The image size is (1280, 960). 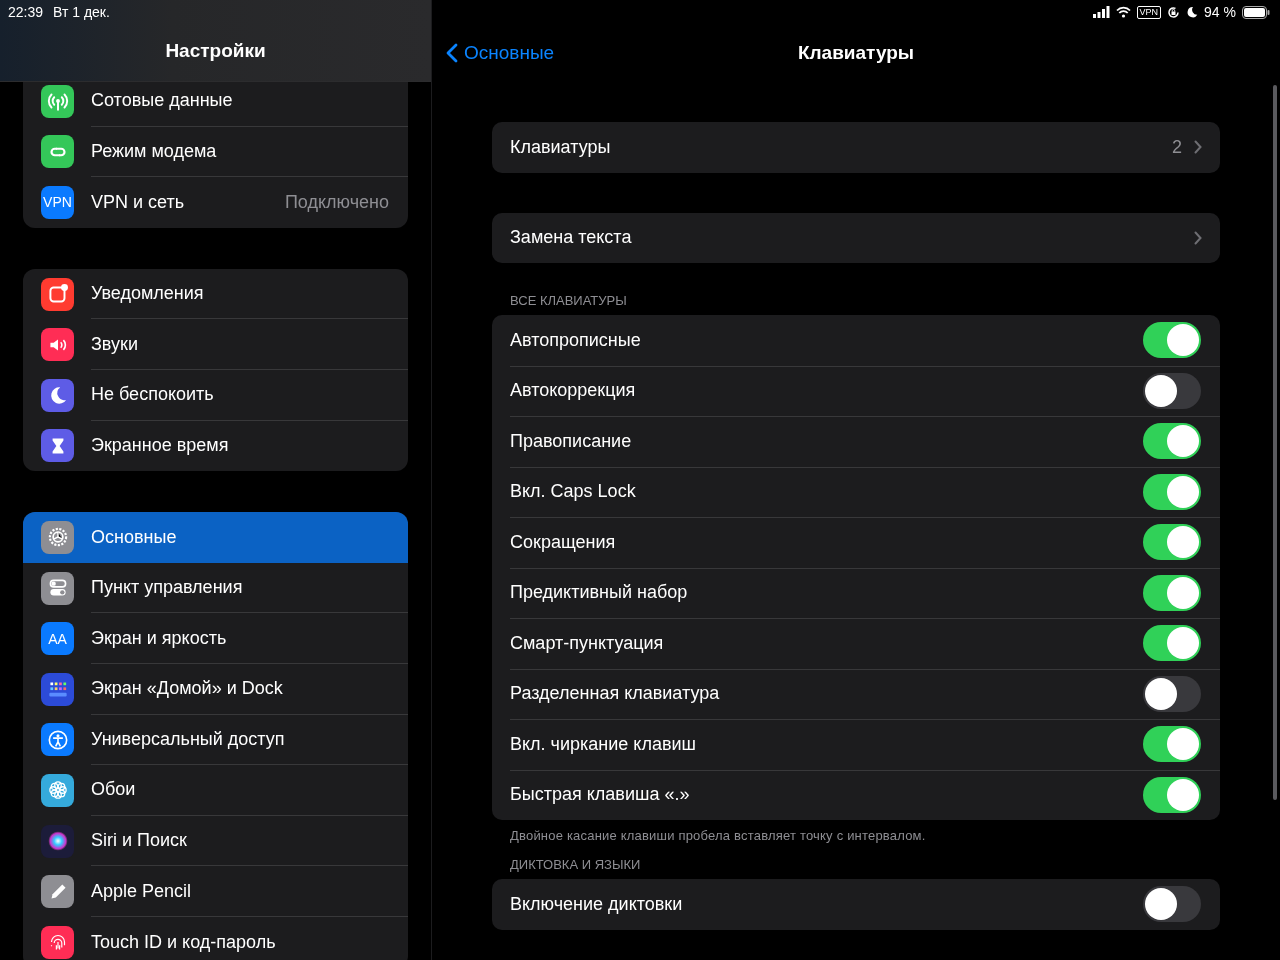 I want to click on toggle-row: Автопрописные, so click(x=856, y=340).